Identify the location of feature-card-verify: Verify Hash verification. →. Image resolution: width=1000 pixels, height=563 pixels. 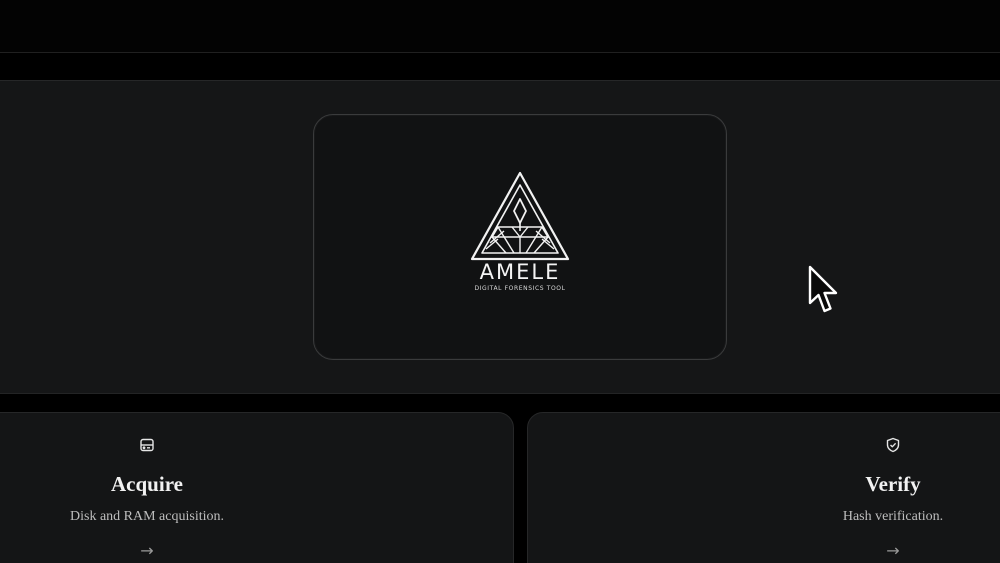
(763, 487).